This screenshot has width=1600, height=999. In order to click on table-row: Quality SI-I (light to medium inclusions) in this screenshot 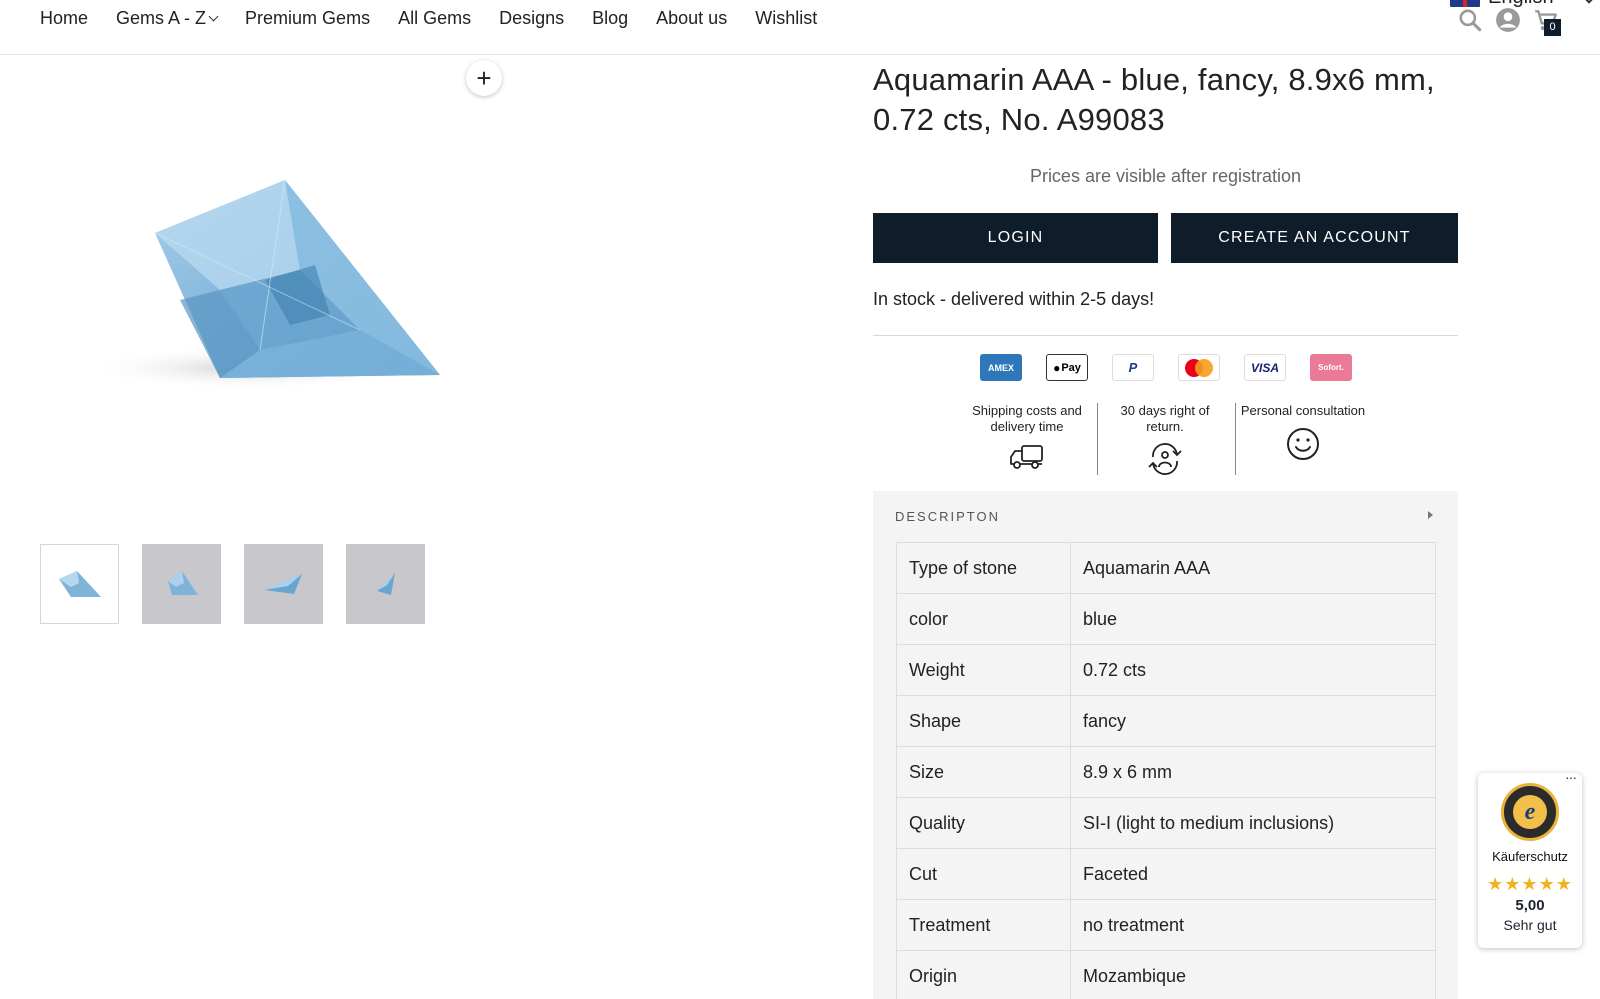, I will do `click(1166, 823)`.